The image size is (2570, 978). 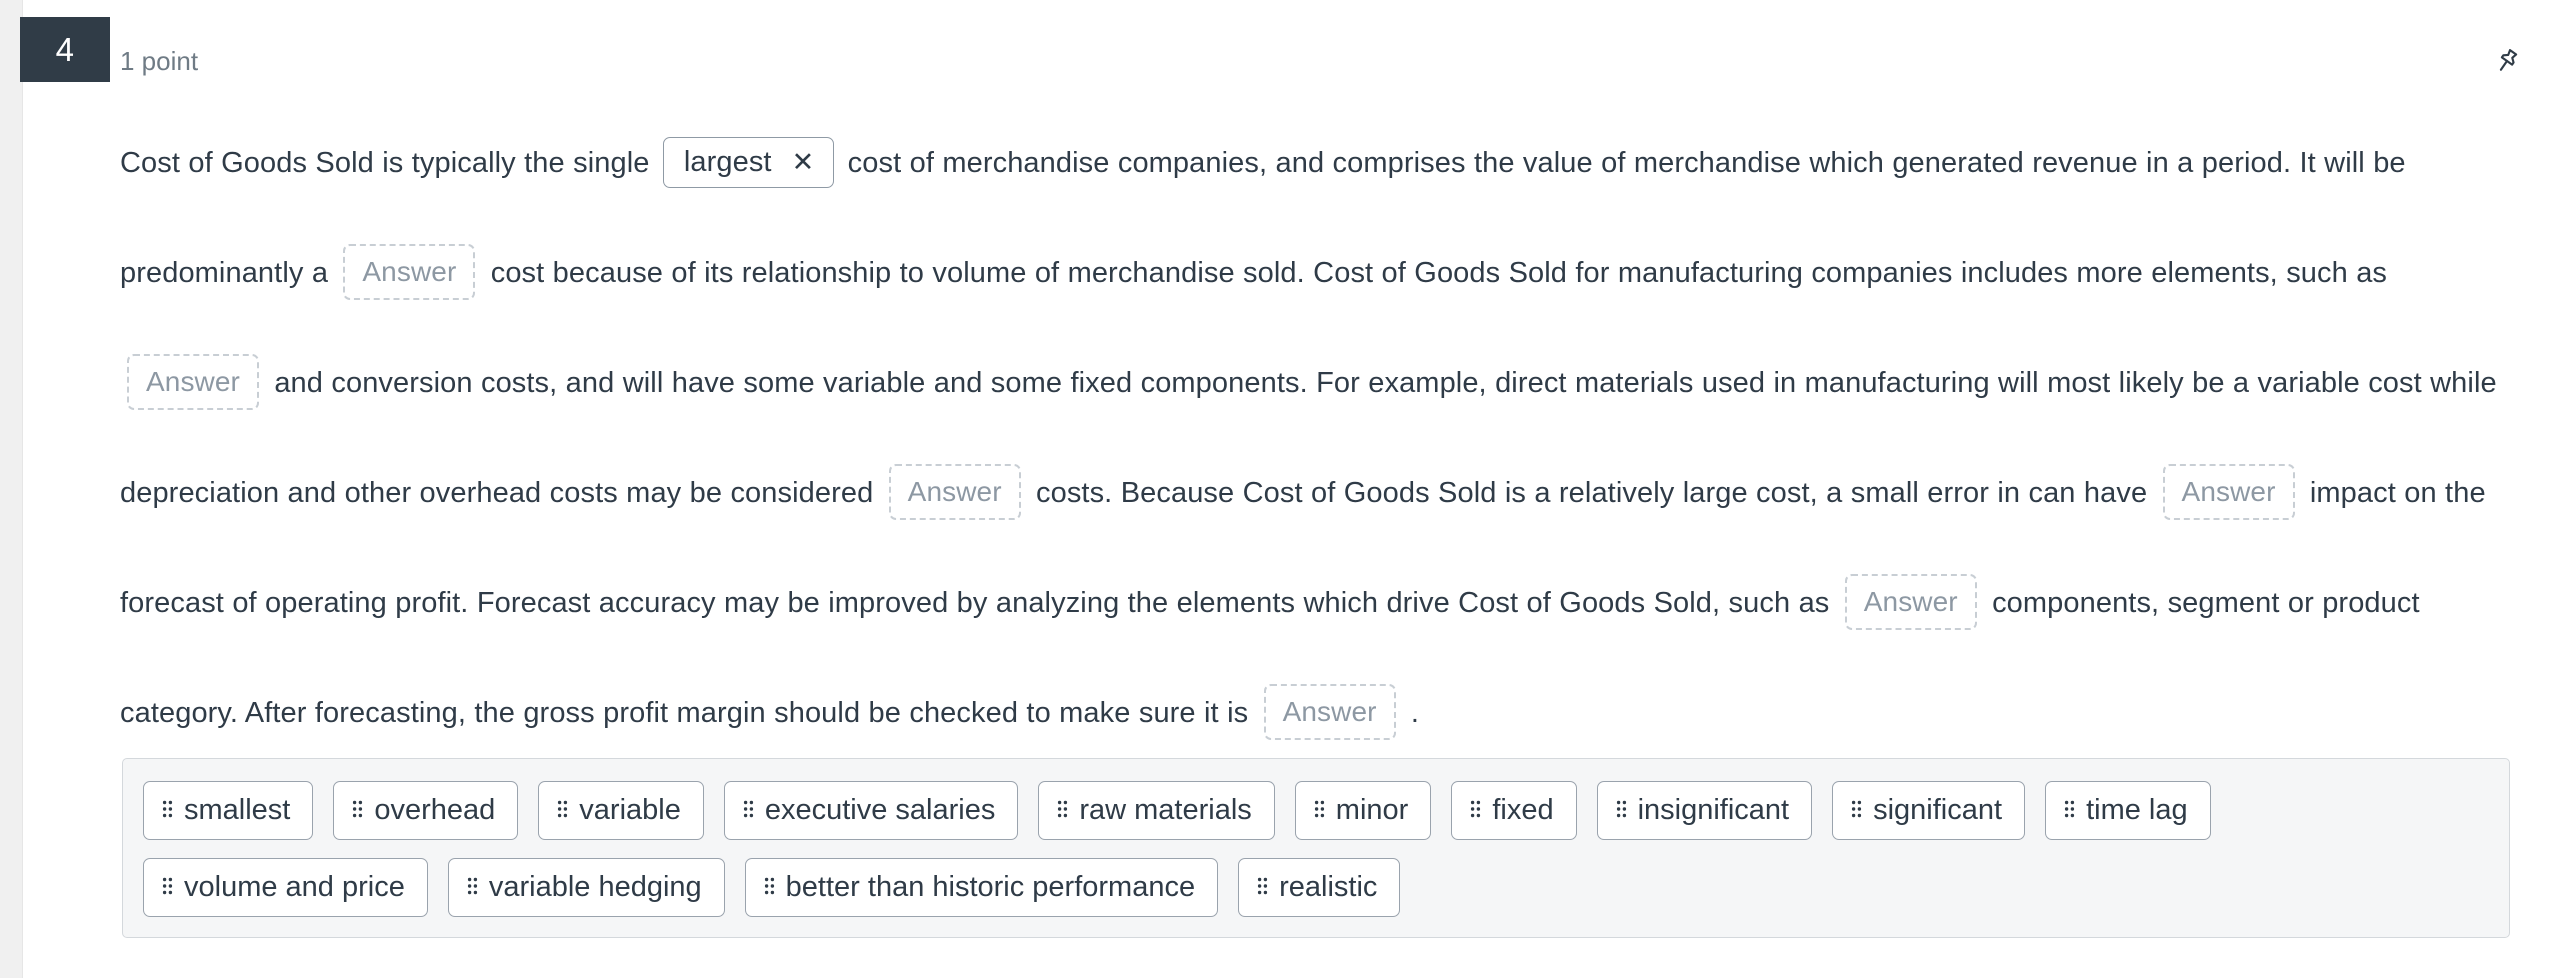 I want to click on left-gutter, so click(x=11, y=489).